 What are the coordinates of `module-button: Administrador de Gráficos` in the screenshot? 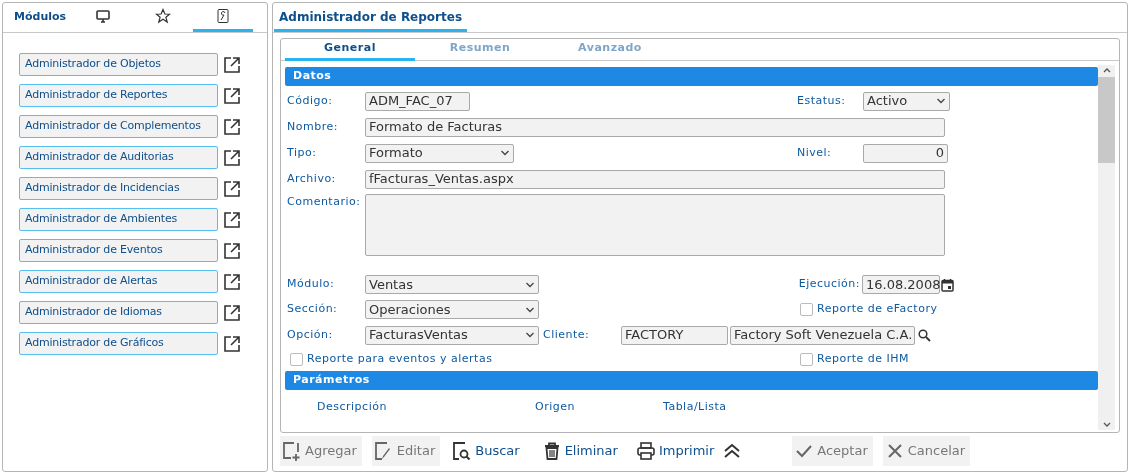 It's located at (118, 343).